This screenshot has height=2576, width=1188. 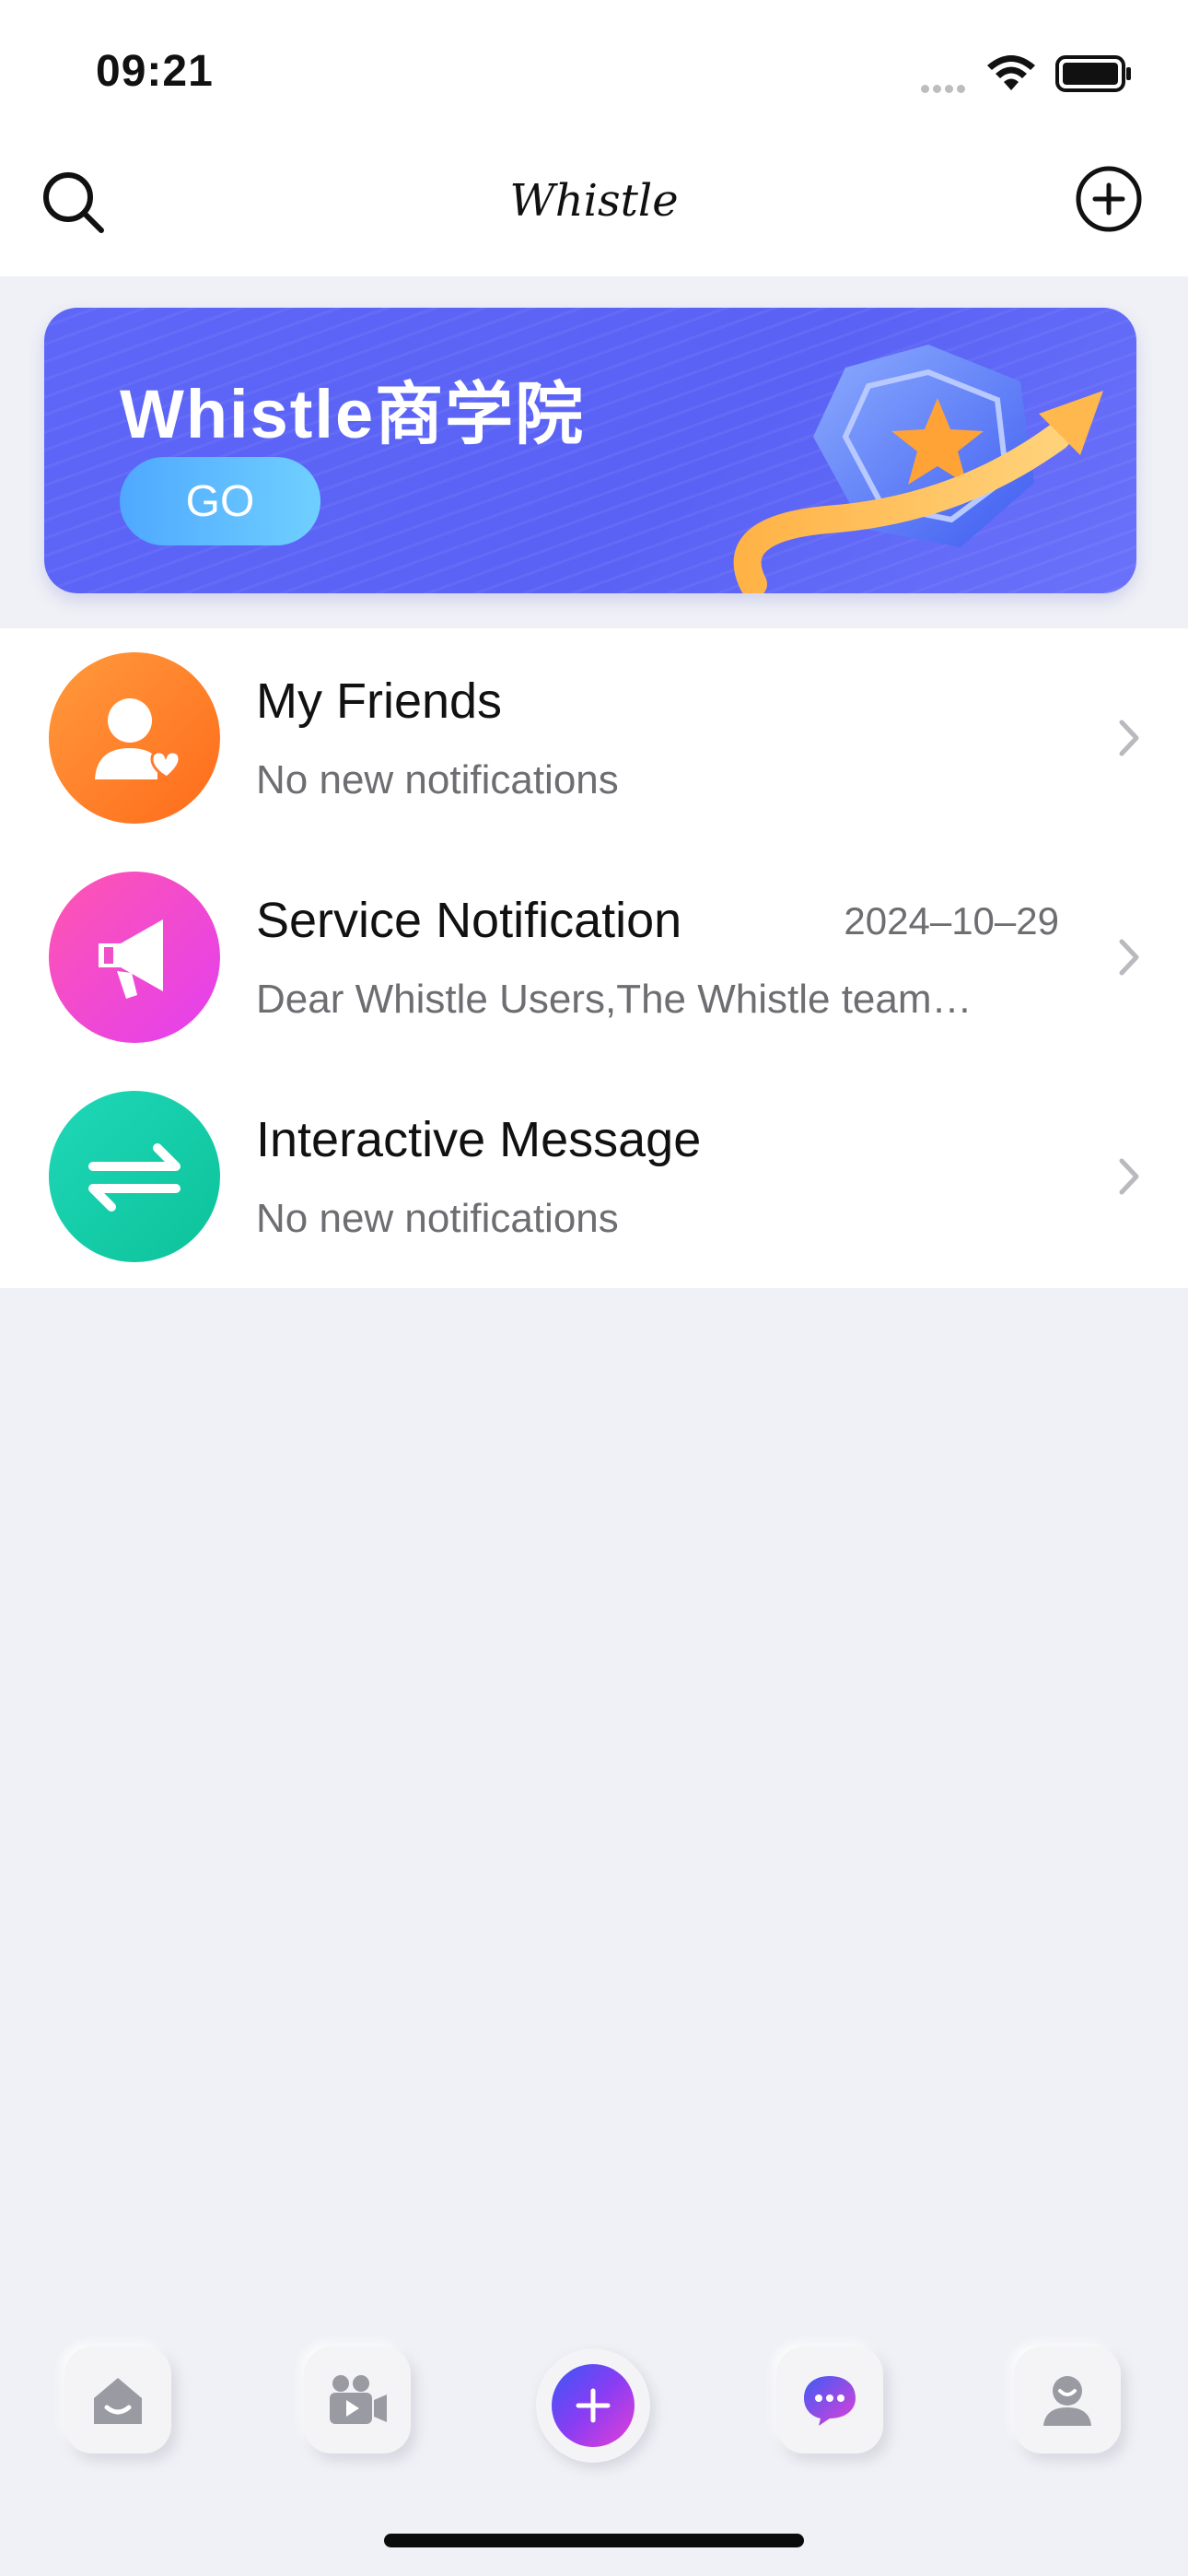 I want to click on home-icon, so click(x=118, y=2401).